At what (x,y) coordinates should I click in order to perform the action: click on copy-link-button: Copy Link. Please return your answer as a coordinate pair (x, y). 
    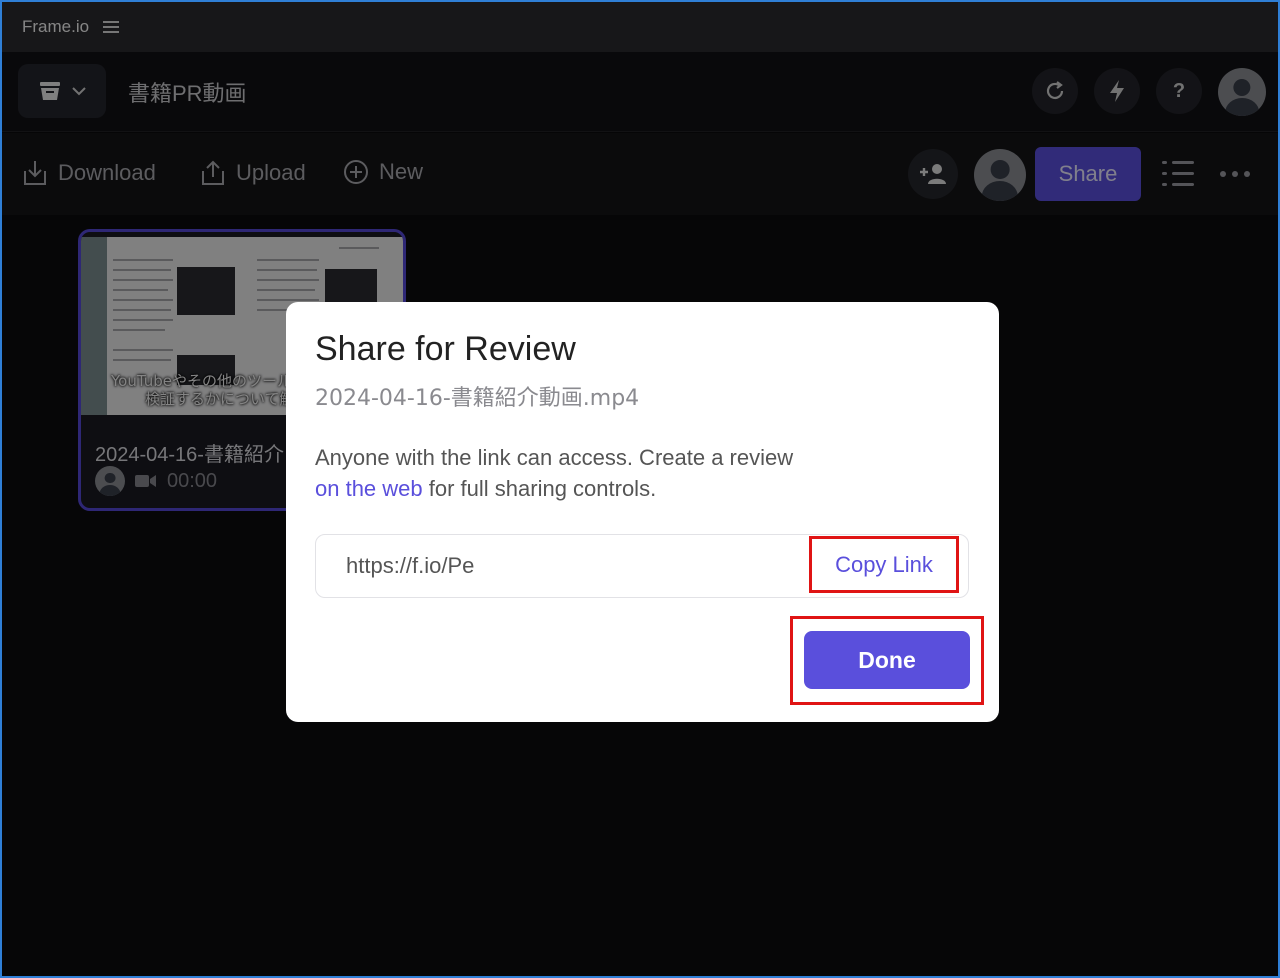
    Looking at the image, I should click on (884, 564).